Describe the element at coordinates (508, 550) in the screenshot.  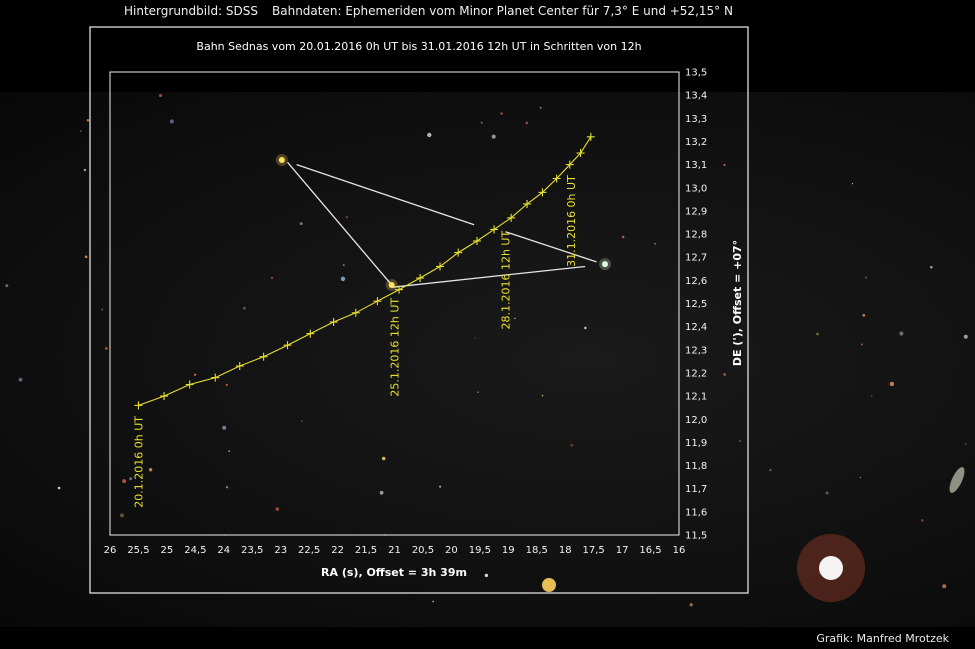
I see `x-tick-label: 19` at that location.